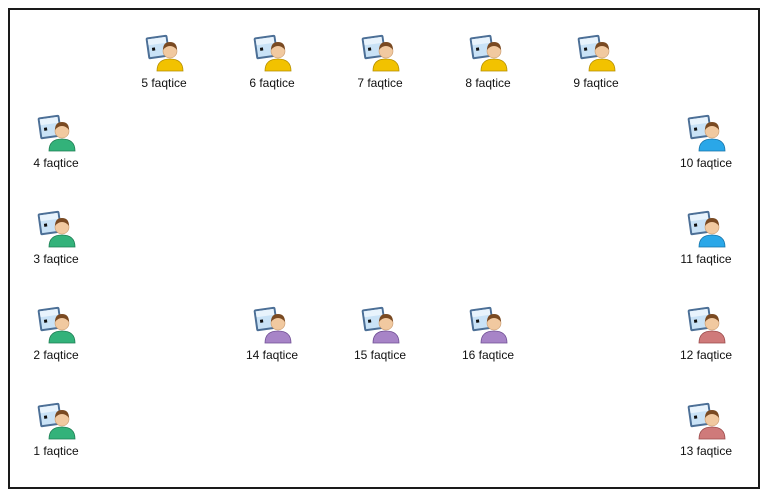 This screenshot has width=768, height=497. Describe the element at coordinates (56, 355) in the screenshot. I see `workstation-label: 2 faqtice` at that location.